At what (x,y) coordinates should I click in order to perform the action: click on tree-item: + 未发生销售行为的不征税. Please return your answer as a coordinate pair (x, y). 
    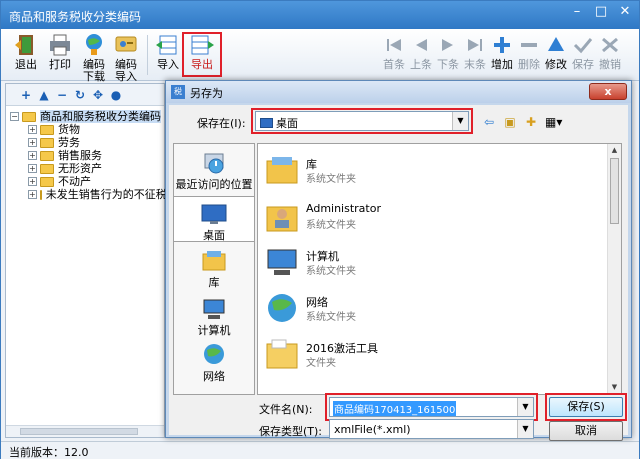
    Looking at the image, I should click on (88, 194).